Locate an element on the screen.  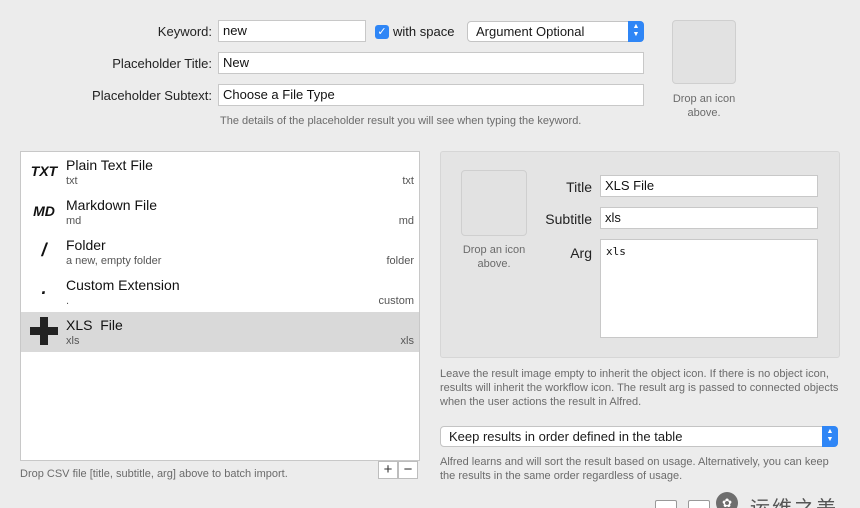
txt-icon: TXT is located at coordinates (44, 171).